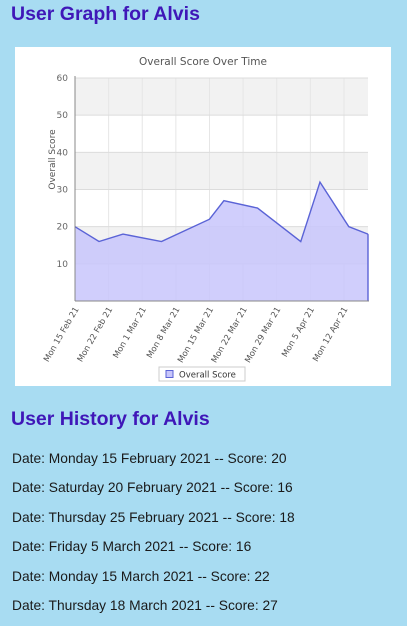 The image size is (407, 626). What do you see at coordinates (105, 14) in the screenshot?
I see `user-graph-heading: User Graph for Alvis` at bounding box center [105, 14].